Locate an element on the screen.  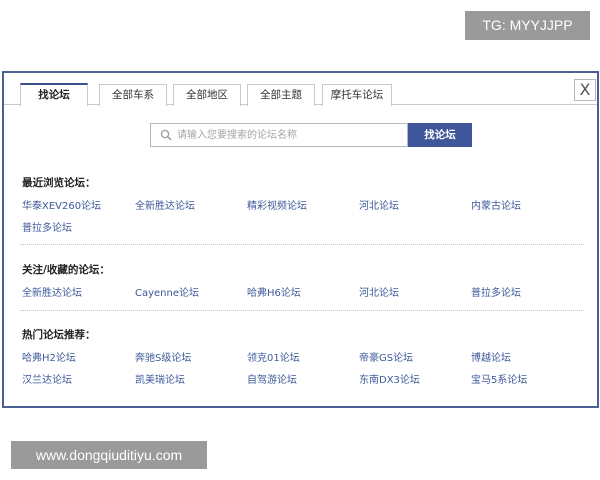
search-box is located at coordinates (279, 135).